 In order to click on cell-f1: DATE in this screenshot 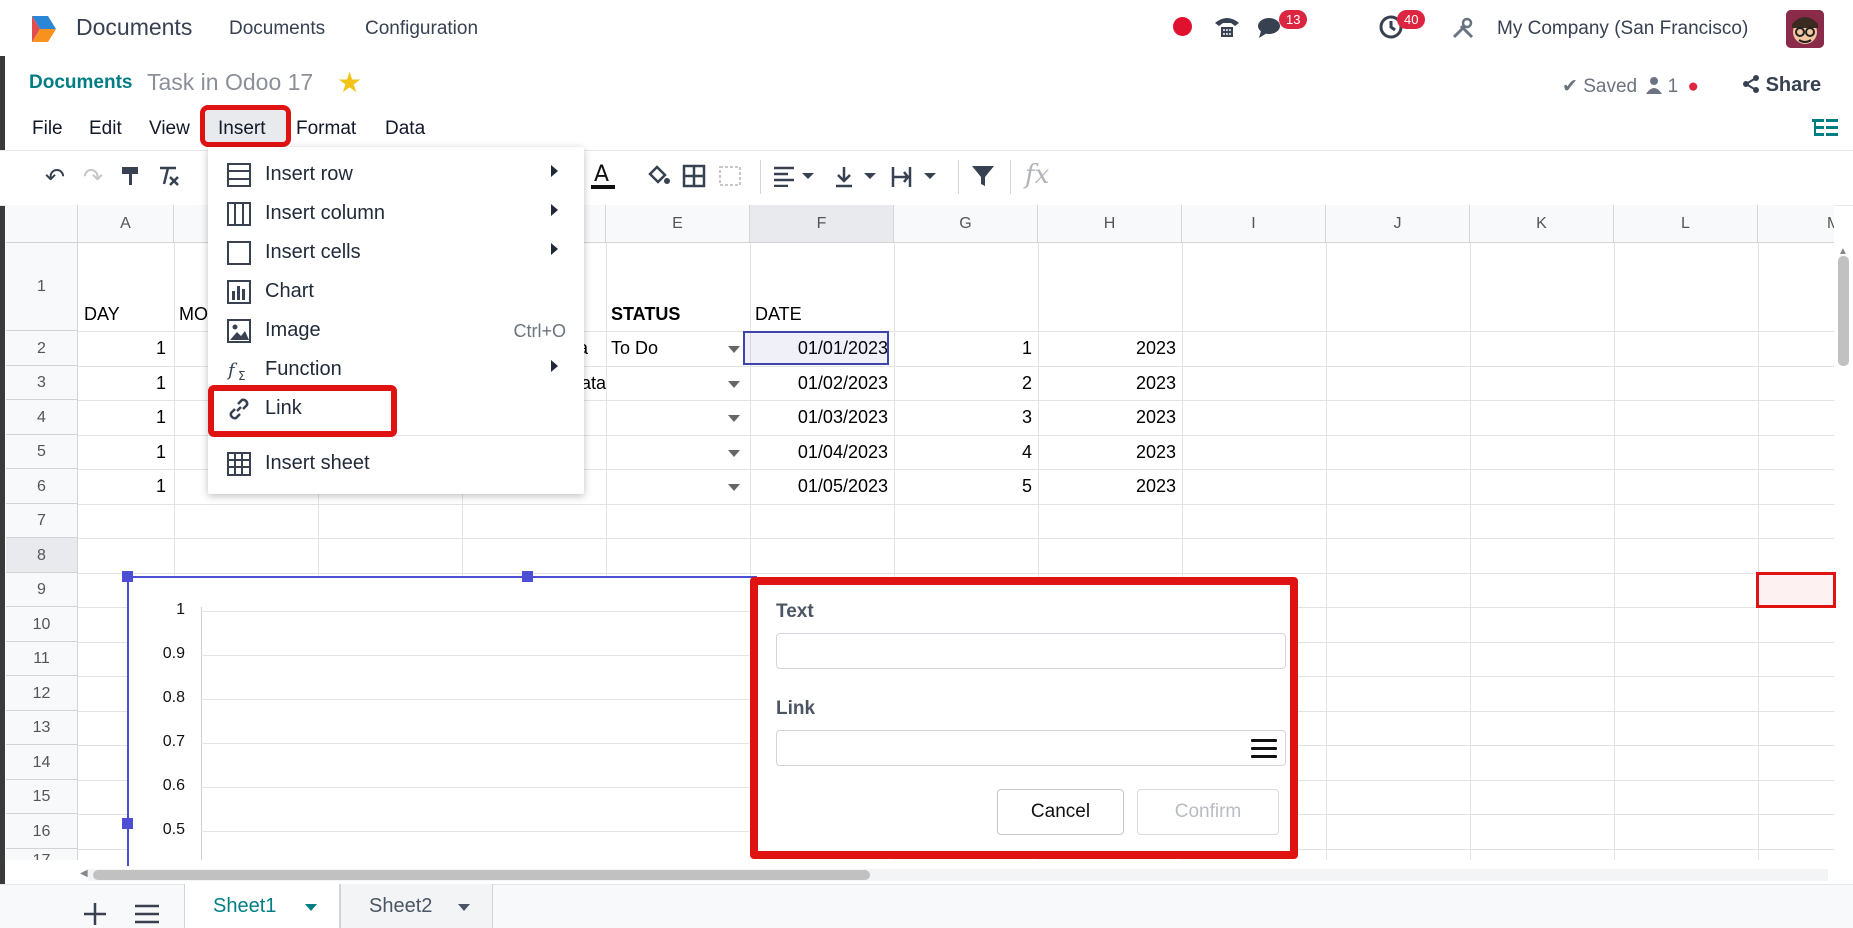, I will do `click(778, 314)`.